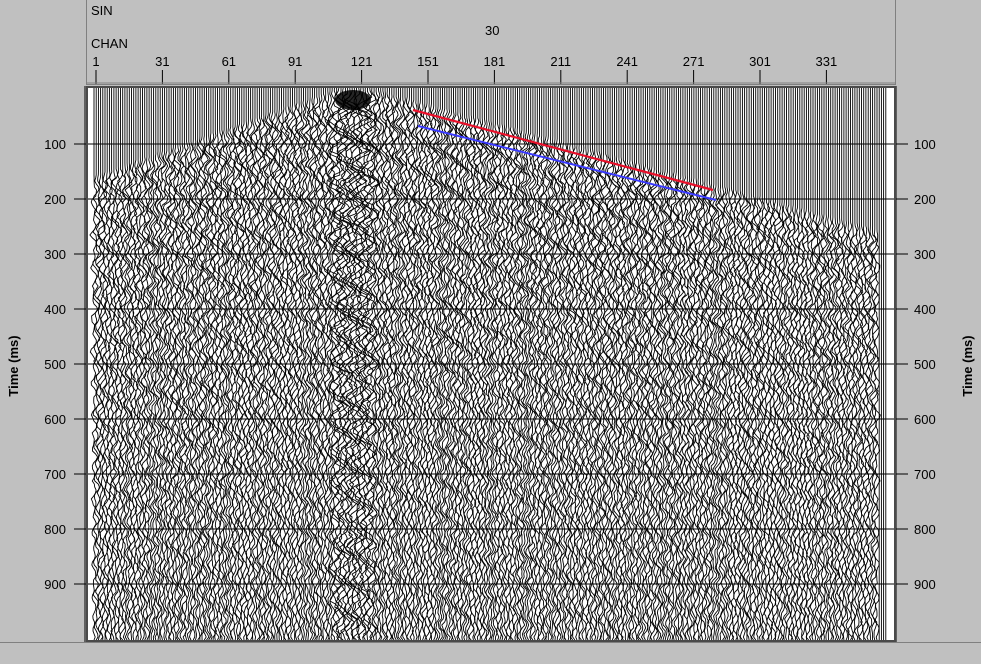  Describe the element at coordinates (362, 61) in the screenshot. I see `channel-tick-label: 121` at that location.